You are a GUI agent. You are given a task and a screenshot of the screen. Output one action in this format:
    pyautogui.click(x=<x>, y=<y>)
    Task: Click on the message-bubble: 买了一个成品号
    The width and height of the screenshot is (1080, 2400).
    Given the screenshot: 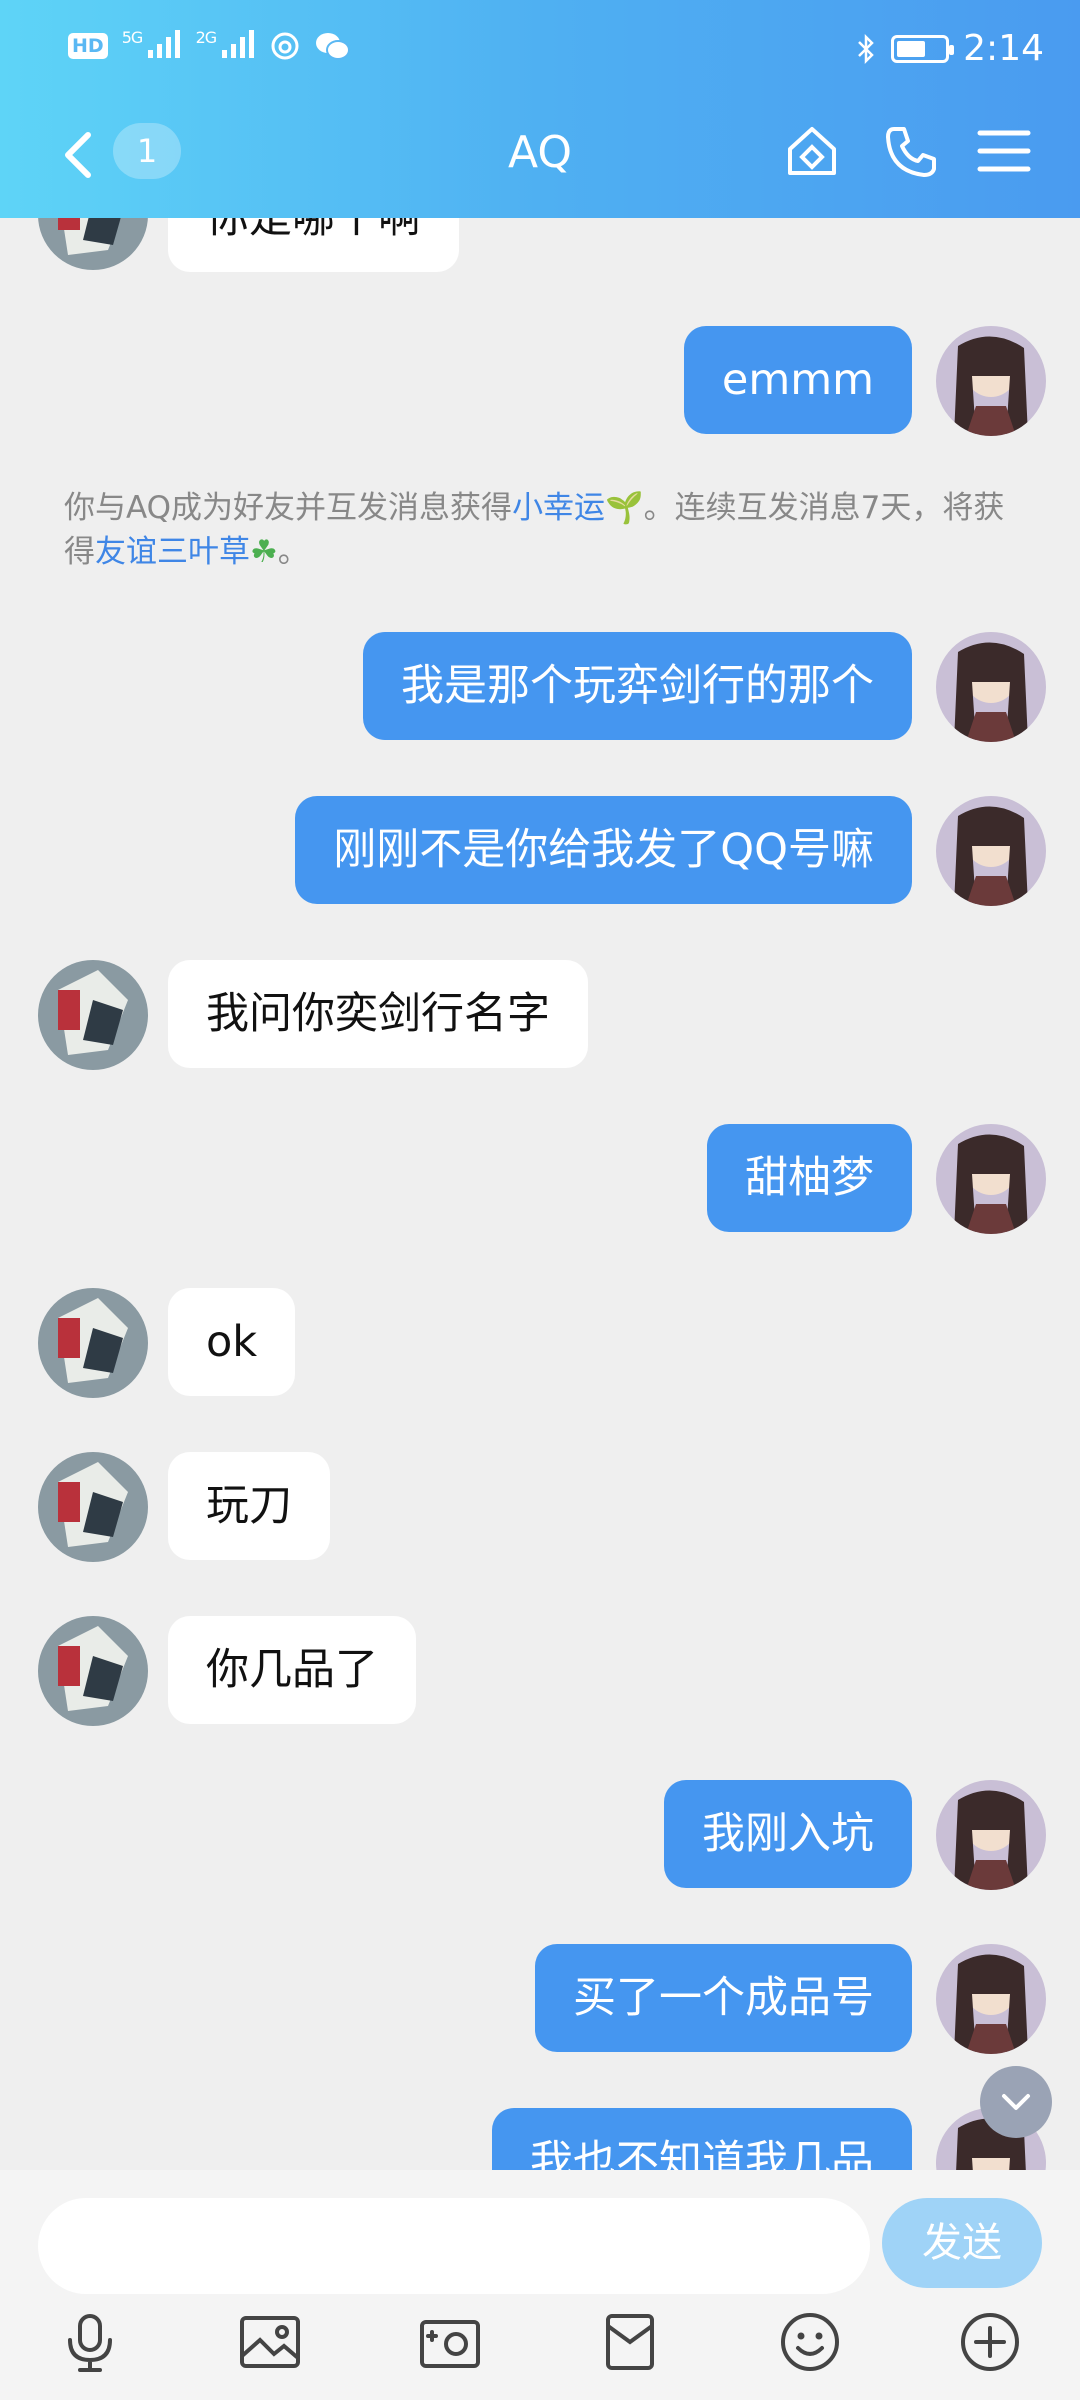 What is the action you would take?
    pyautogui.click(x=723, y=1998)
    